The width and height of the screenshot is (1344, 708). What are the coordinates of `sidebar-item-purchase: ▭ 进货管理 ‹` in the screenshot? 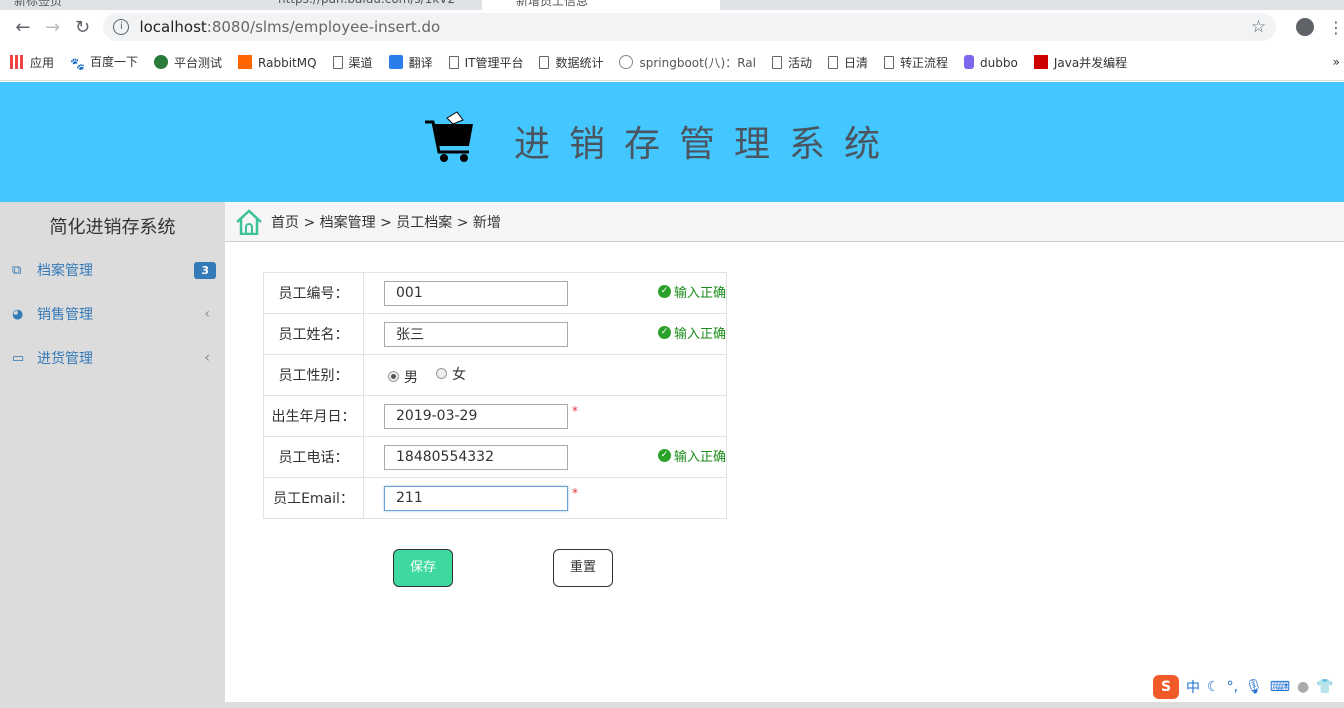 It's located at (114, 358).